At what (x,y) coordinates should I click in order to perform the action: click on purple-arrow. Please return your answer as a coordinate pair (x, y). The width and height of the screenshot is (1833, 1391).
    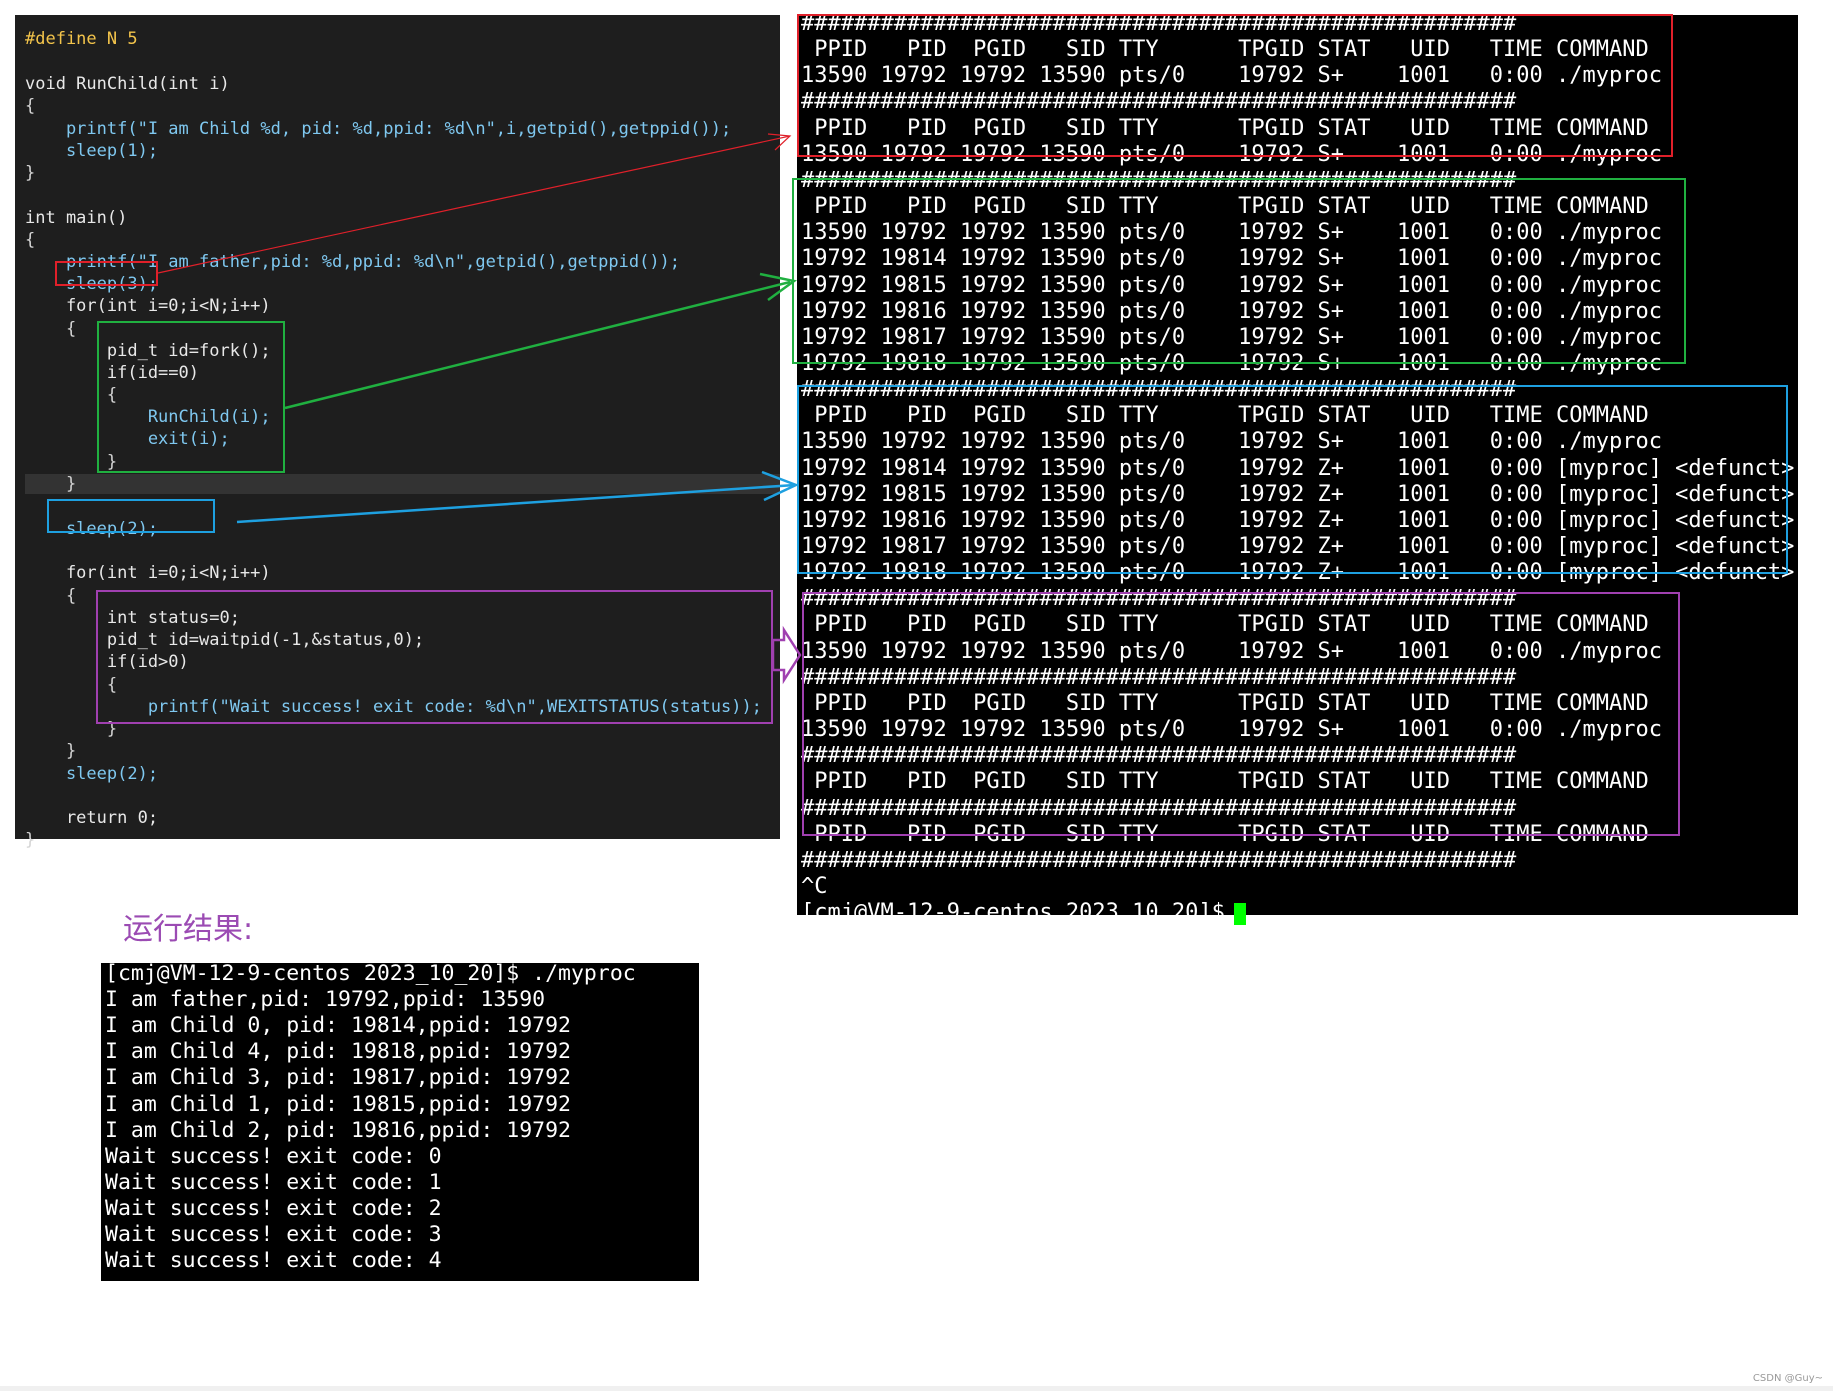
    Looking at the image, I should click on (786, 655).